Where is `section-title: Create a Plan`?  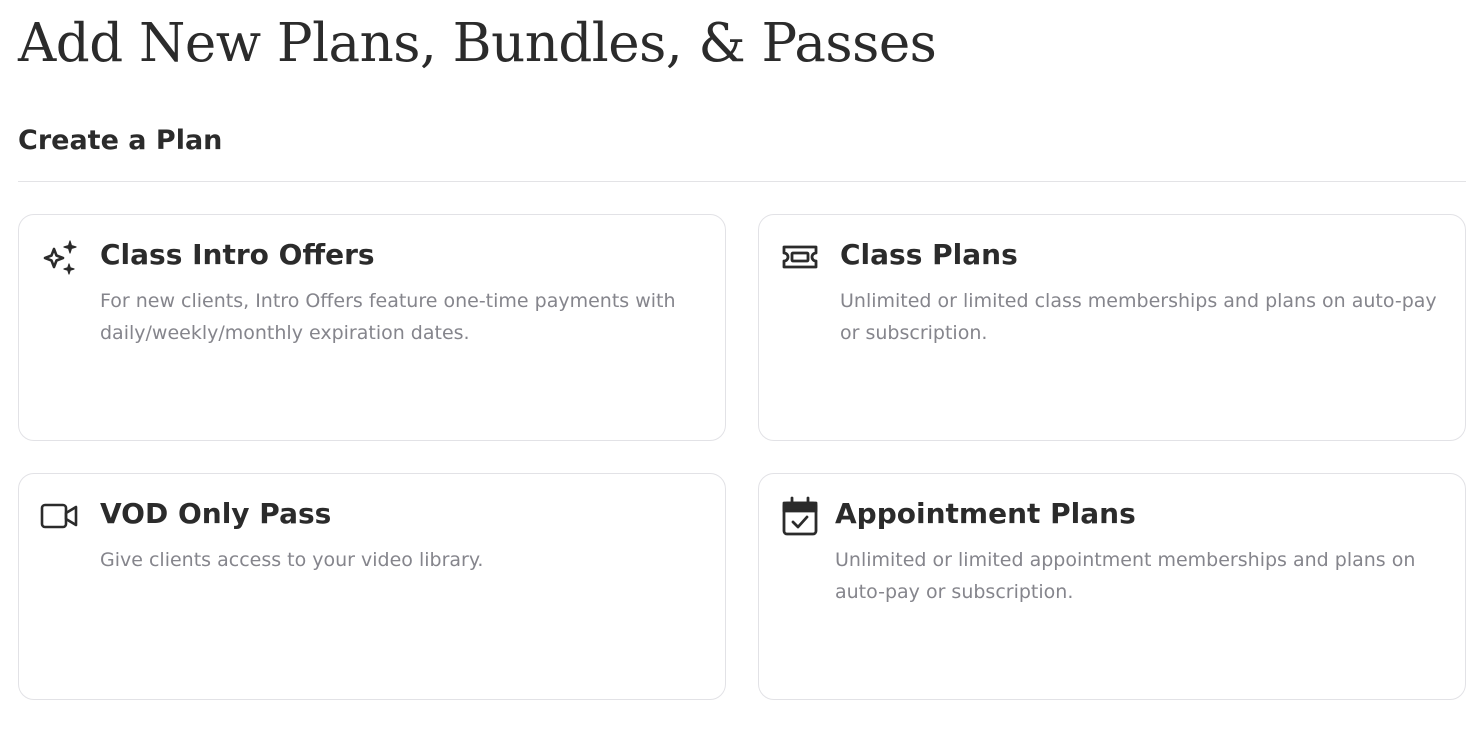 section-title: Create a Plan is located at coordinates (120, 140).